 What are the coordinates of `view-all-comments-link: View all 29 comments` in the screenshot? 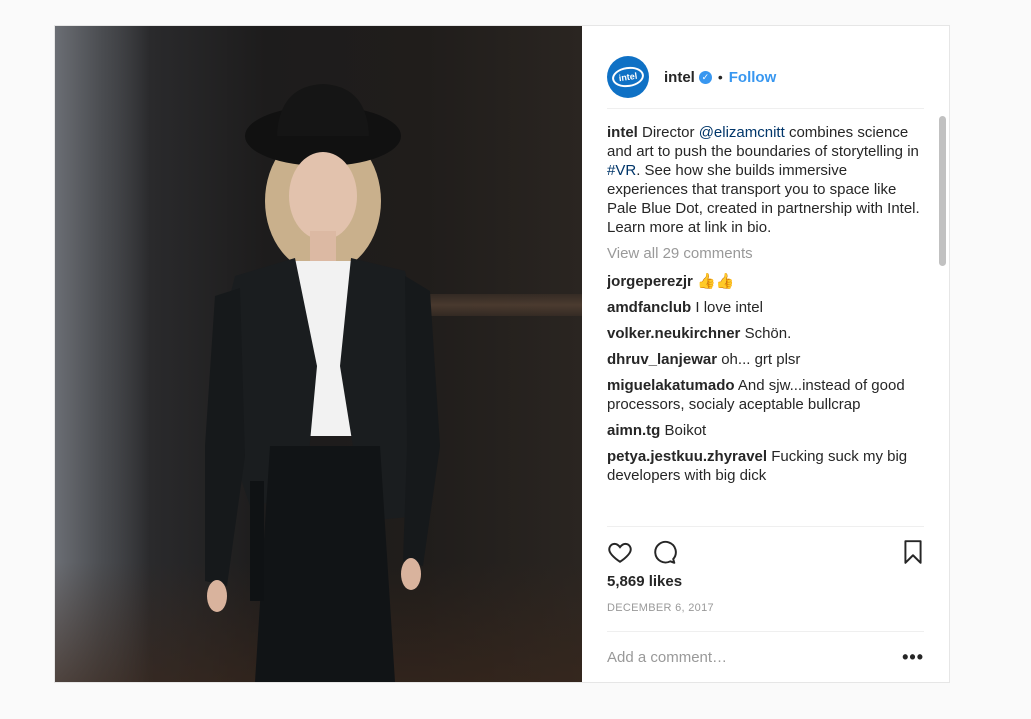 It's located at (764, 253).